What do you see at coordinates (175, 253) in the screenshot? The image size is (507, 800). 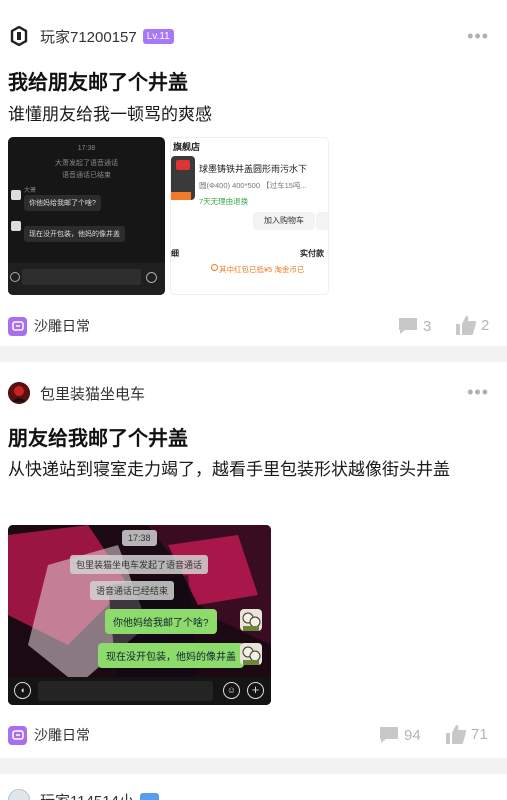 I see `qty-label: 细` at bounding box center [175, 253].